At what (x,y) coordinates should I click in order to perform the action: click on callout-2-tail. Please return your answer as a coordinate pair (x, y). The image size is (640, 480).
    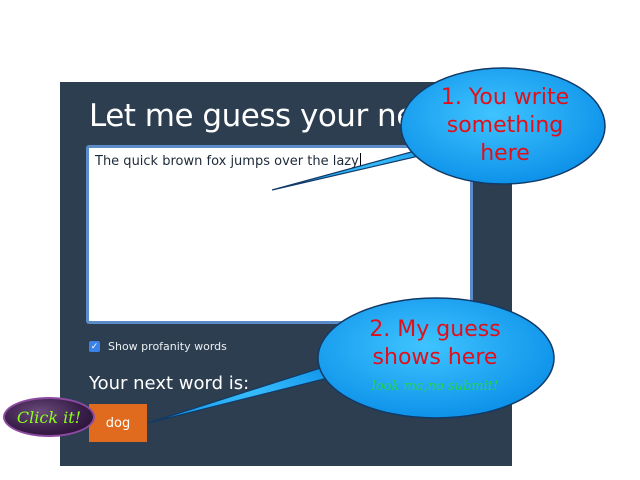
    Looking at the image, I should click on (244, 394).